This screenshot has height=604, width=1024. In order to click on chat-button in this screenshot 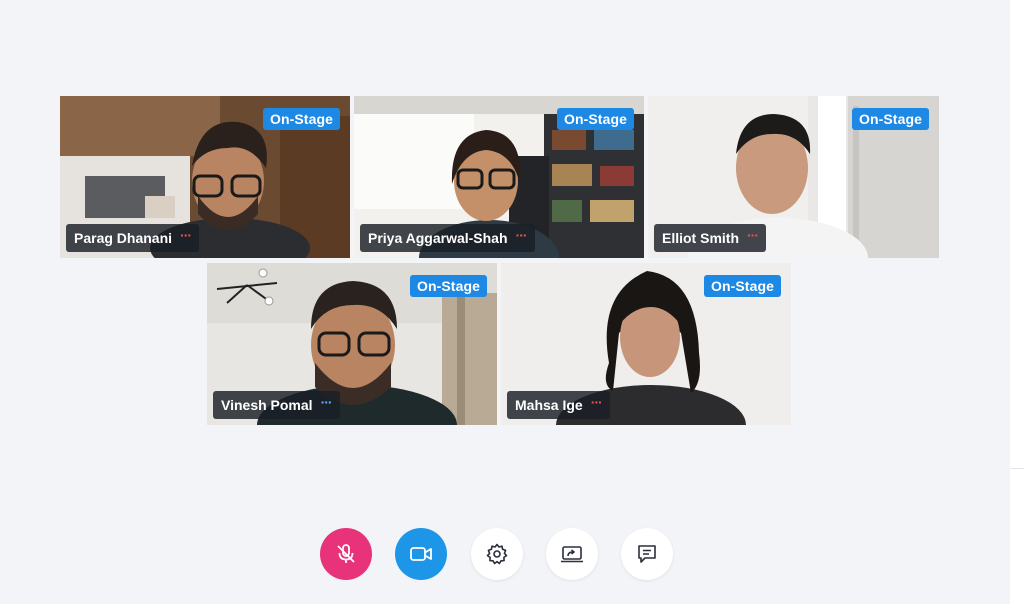, I will do `click(647, 554)`.